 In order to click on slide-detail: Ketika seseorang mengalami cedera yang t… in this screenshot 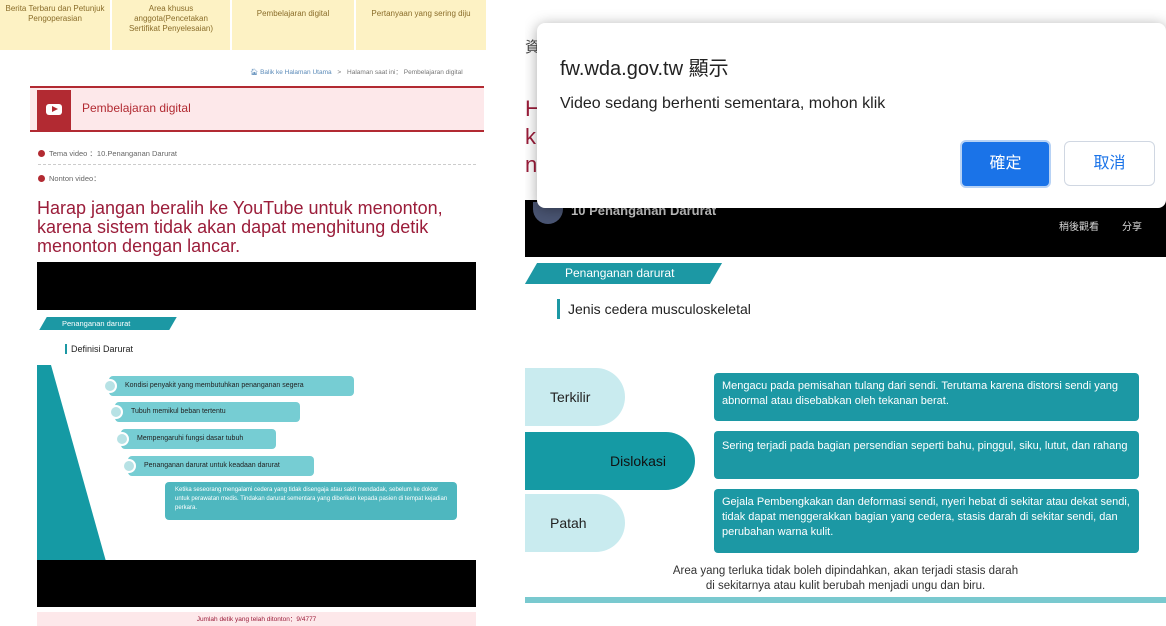, I will do `click(311, 501)`.